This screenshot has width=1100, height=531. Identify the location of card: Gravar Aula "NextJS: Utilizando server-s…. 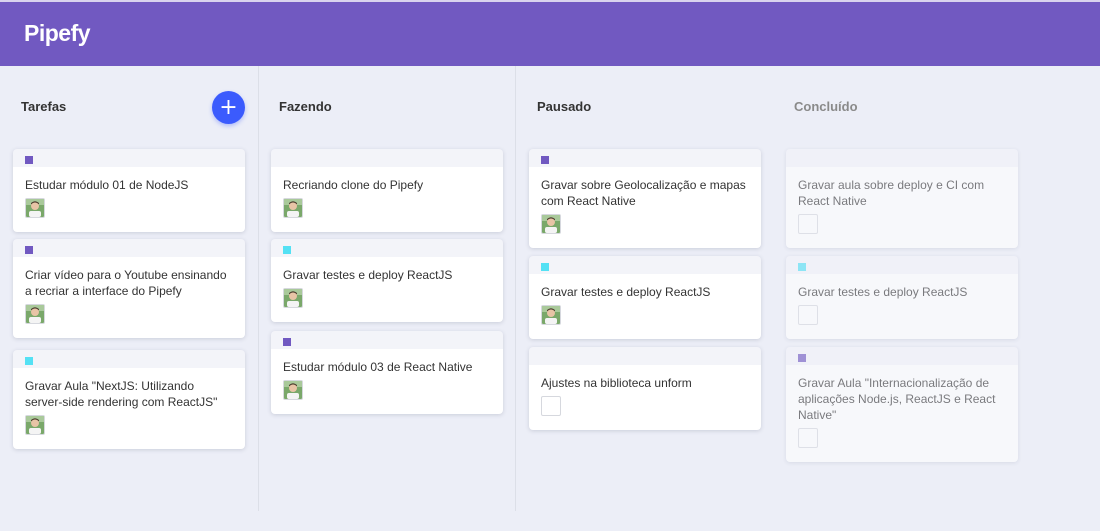
(129, 399).